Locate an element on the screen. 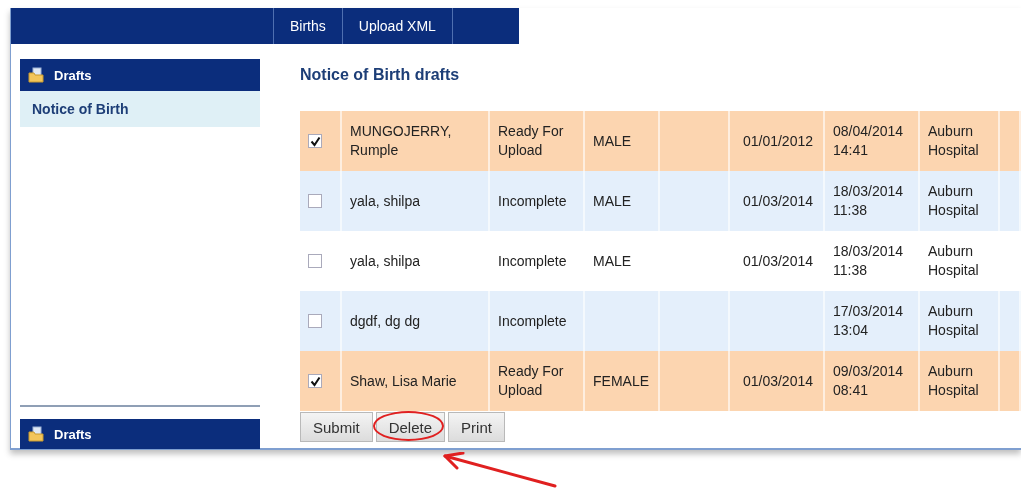 Image resolution: width=1021 pixels, height=494 pixels. action-button: Delete is located at coordinates (410, 427).